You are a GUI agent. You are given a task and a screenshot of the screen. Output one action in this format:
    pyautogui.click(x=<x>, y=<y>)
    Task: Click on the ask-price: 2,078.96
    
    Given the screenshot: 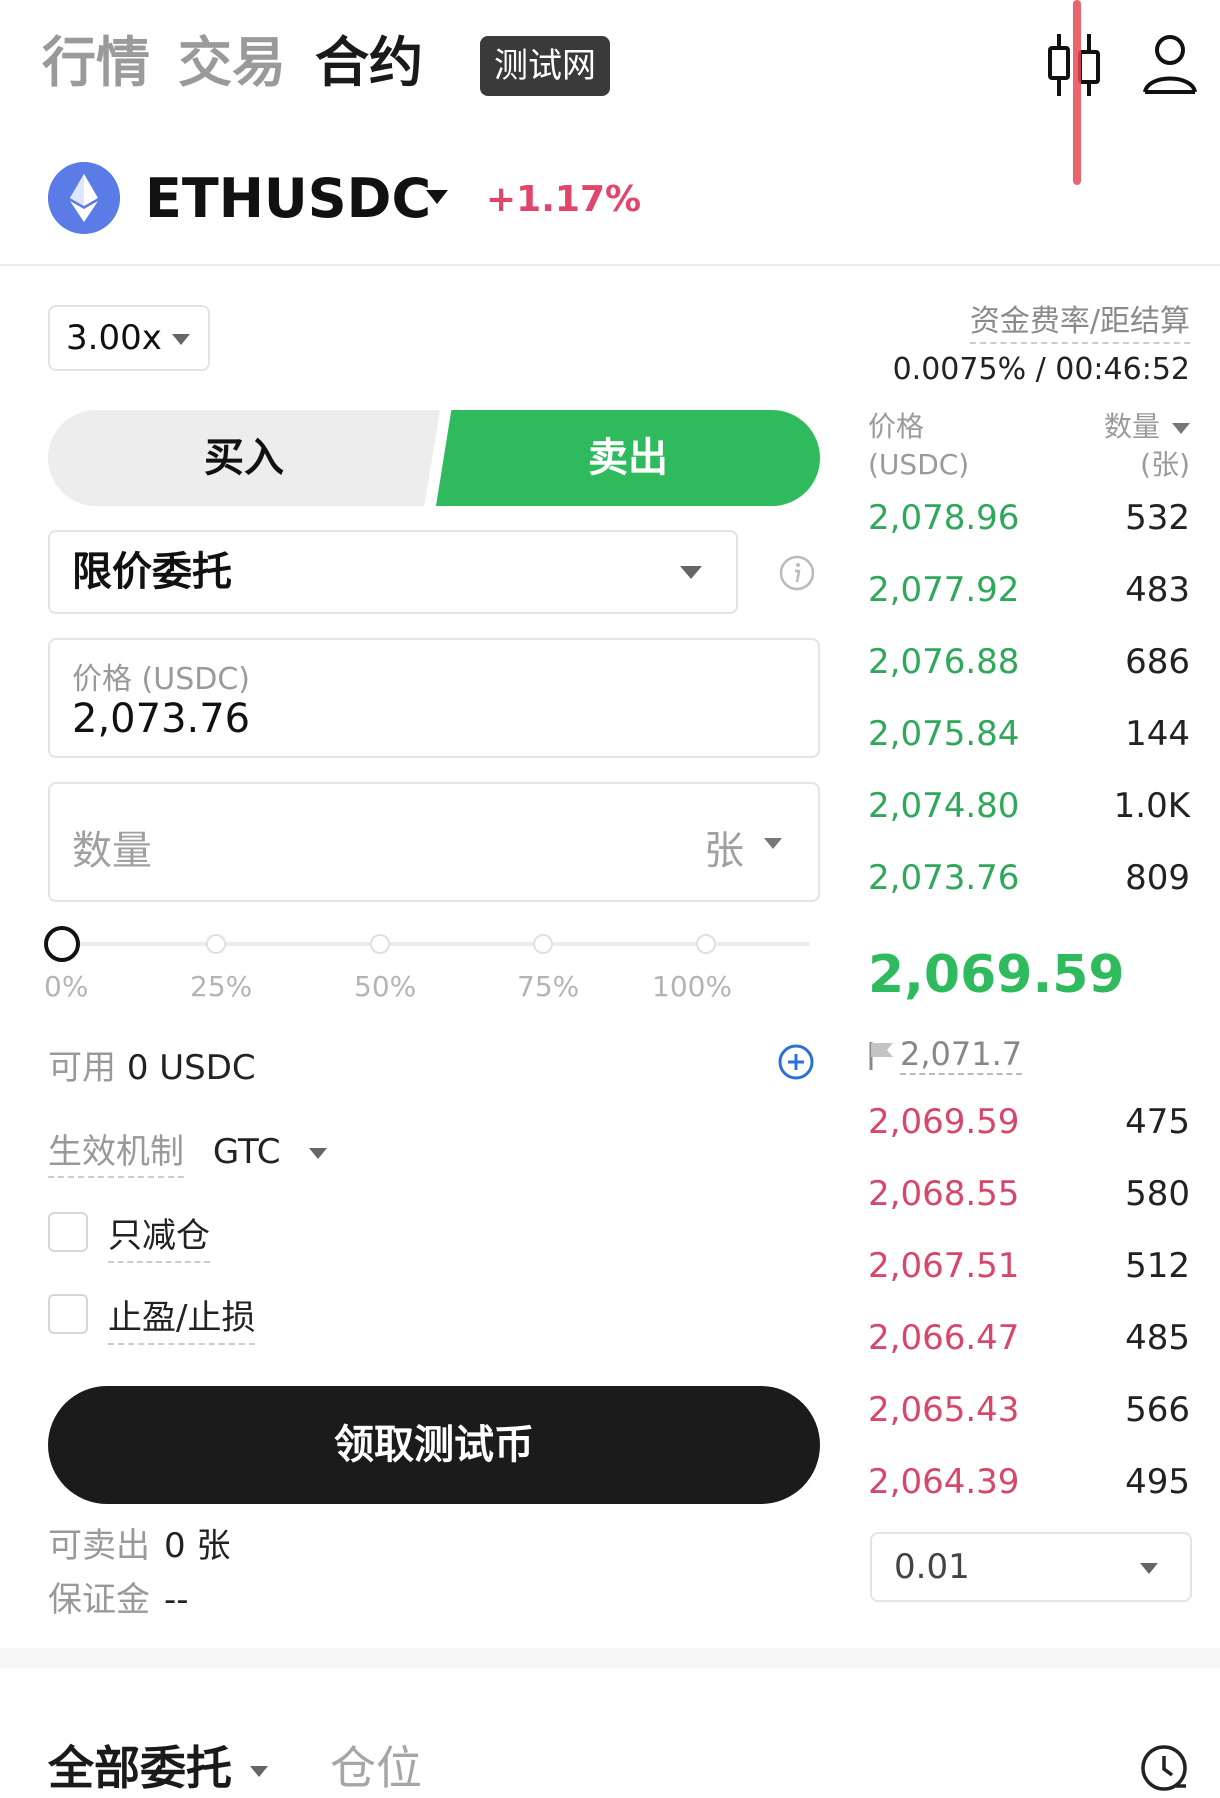 What is the action you would take?
    pyautogui.click(x=944, y=518)
    